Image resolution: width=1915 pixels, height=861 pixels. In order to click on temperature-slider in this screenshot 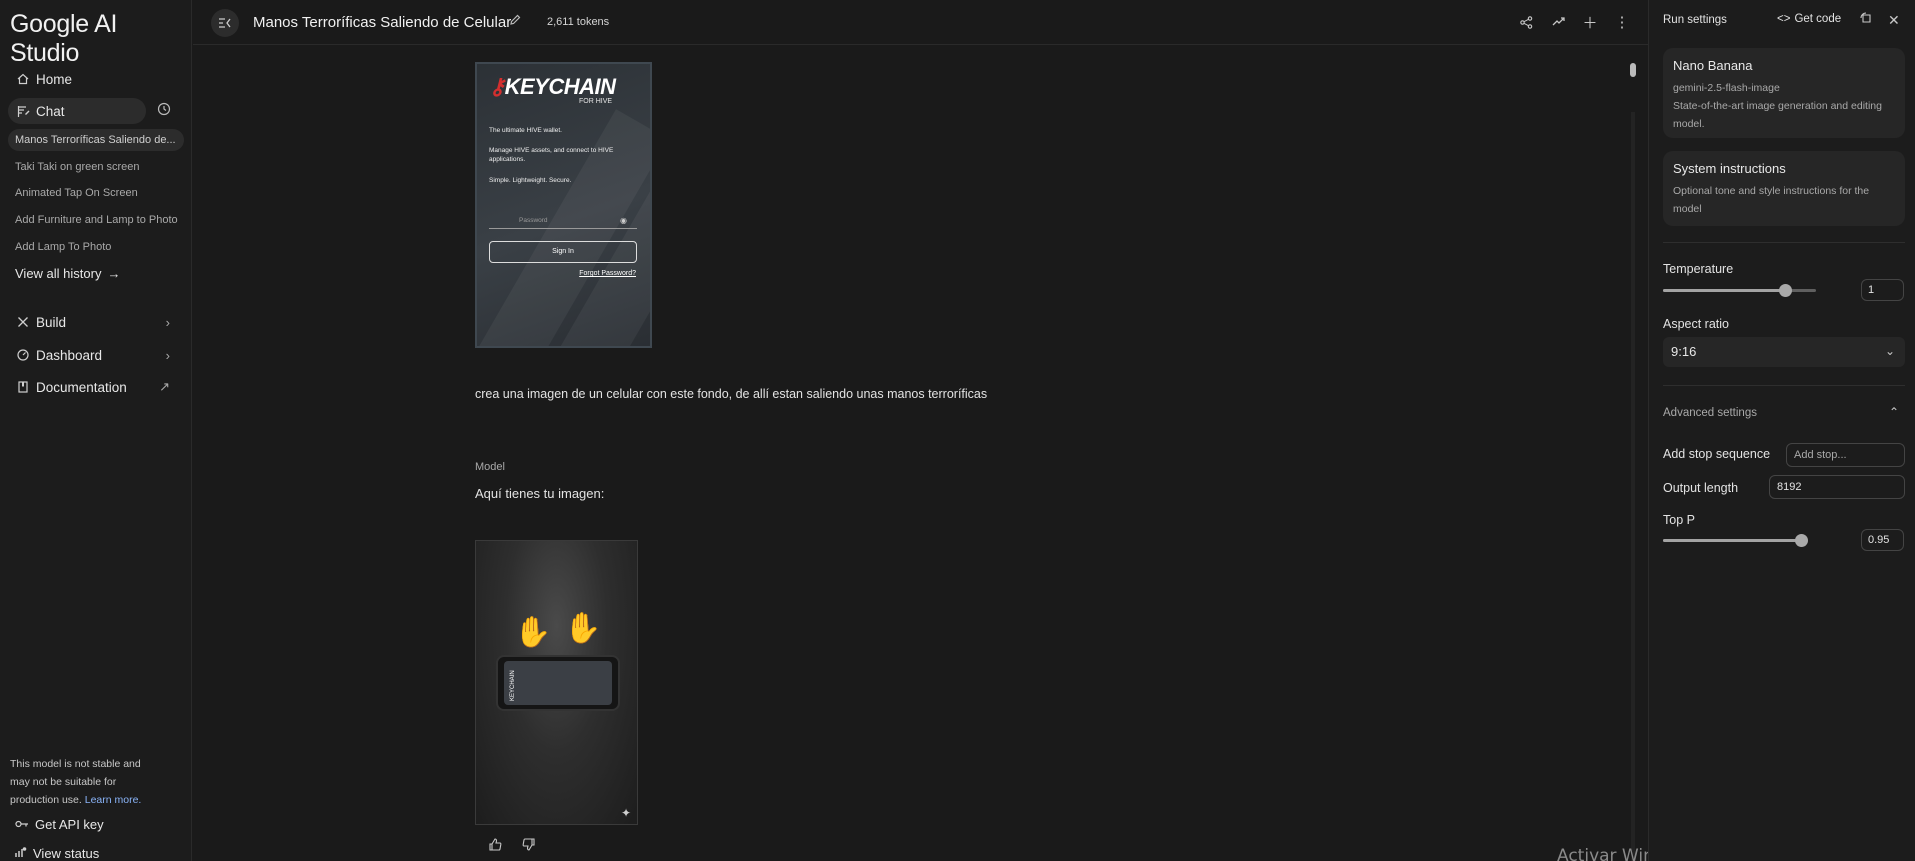, I will do `click(1739, 290)`.